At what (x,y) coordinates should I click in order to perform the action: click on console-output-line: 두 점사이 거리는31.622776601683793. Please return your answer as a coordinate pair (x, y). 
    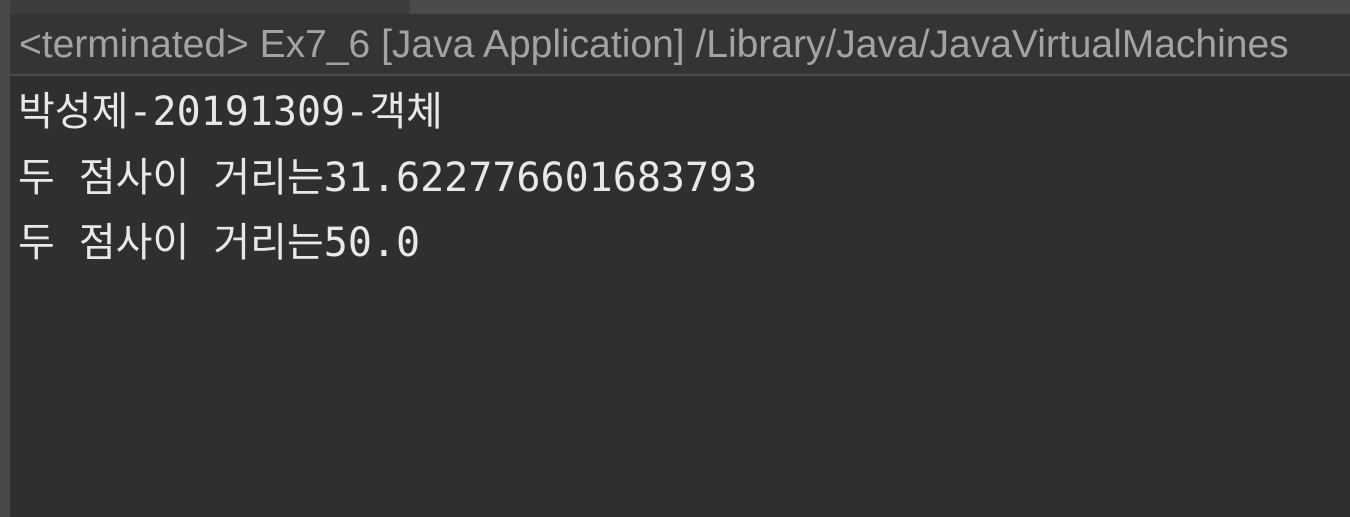
    Looking at the image, I should click on (388, 178).